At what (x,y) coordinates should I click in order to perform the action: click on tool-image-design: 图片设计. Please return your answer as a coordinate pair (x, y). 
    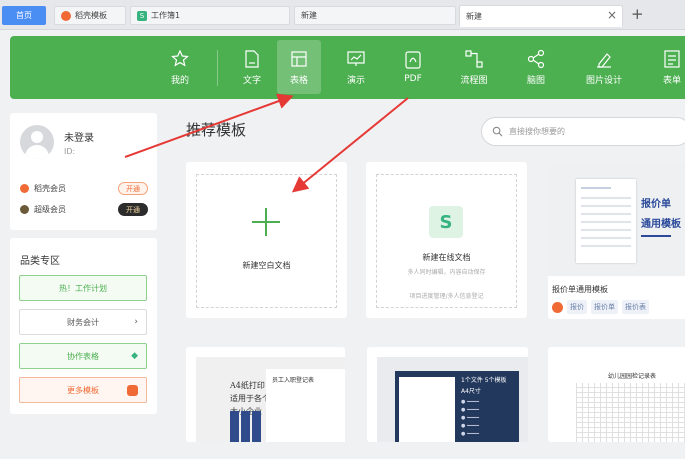
    Looking at the image, I should click on (604, 67).